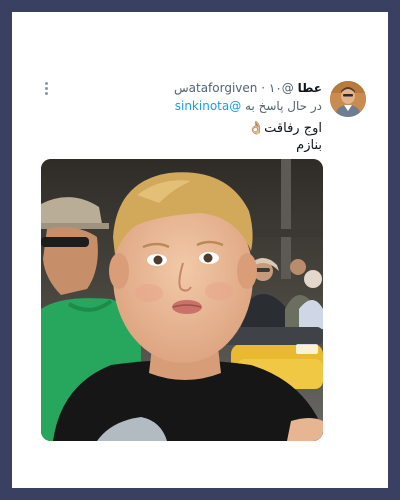 This screenshot has height=500, width=400. I want to click on tweet-text-line: بنازم, so click(309, 145).